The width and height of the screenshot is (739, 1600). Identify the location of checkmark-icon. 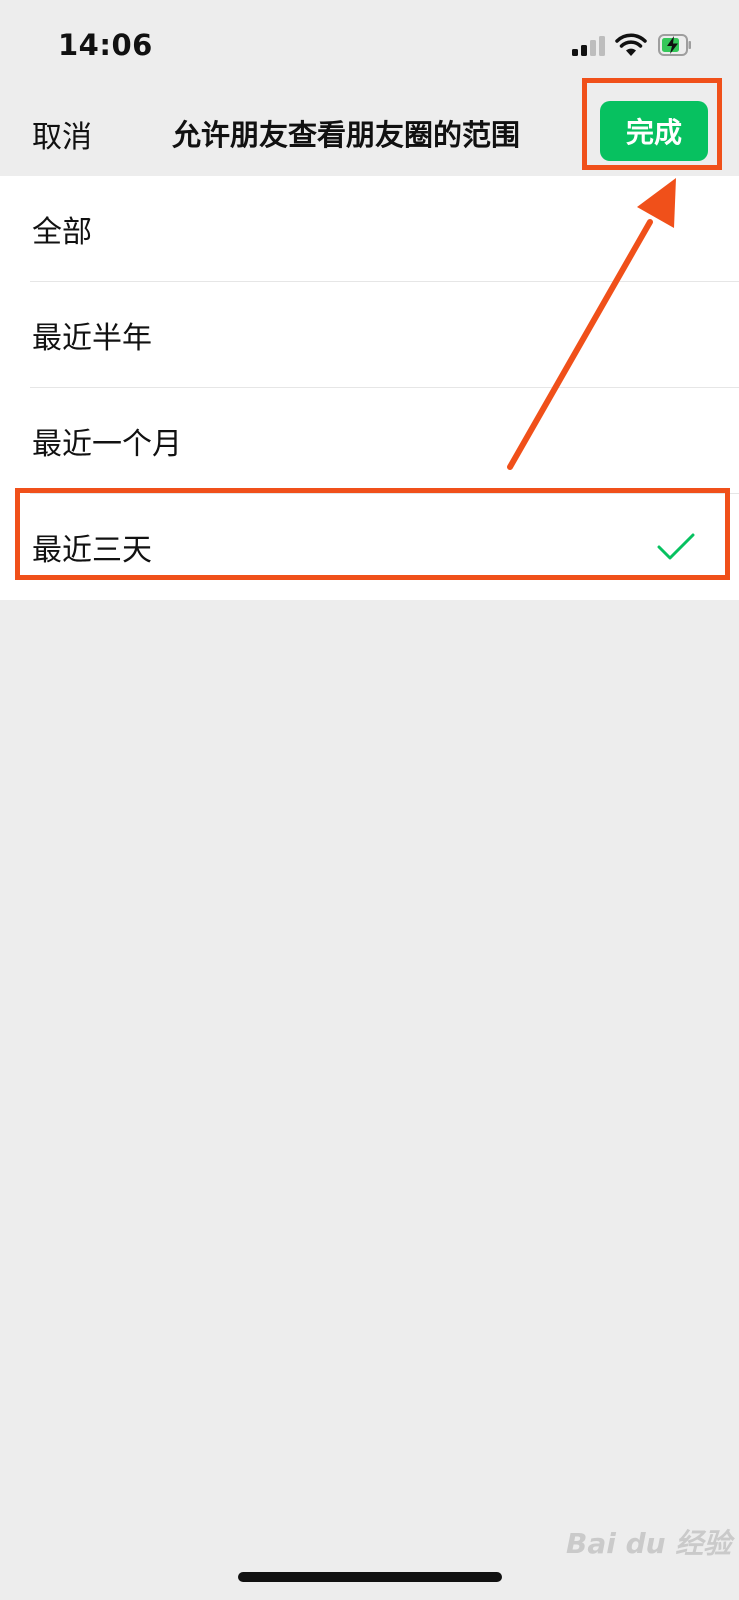
(676, 546).